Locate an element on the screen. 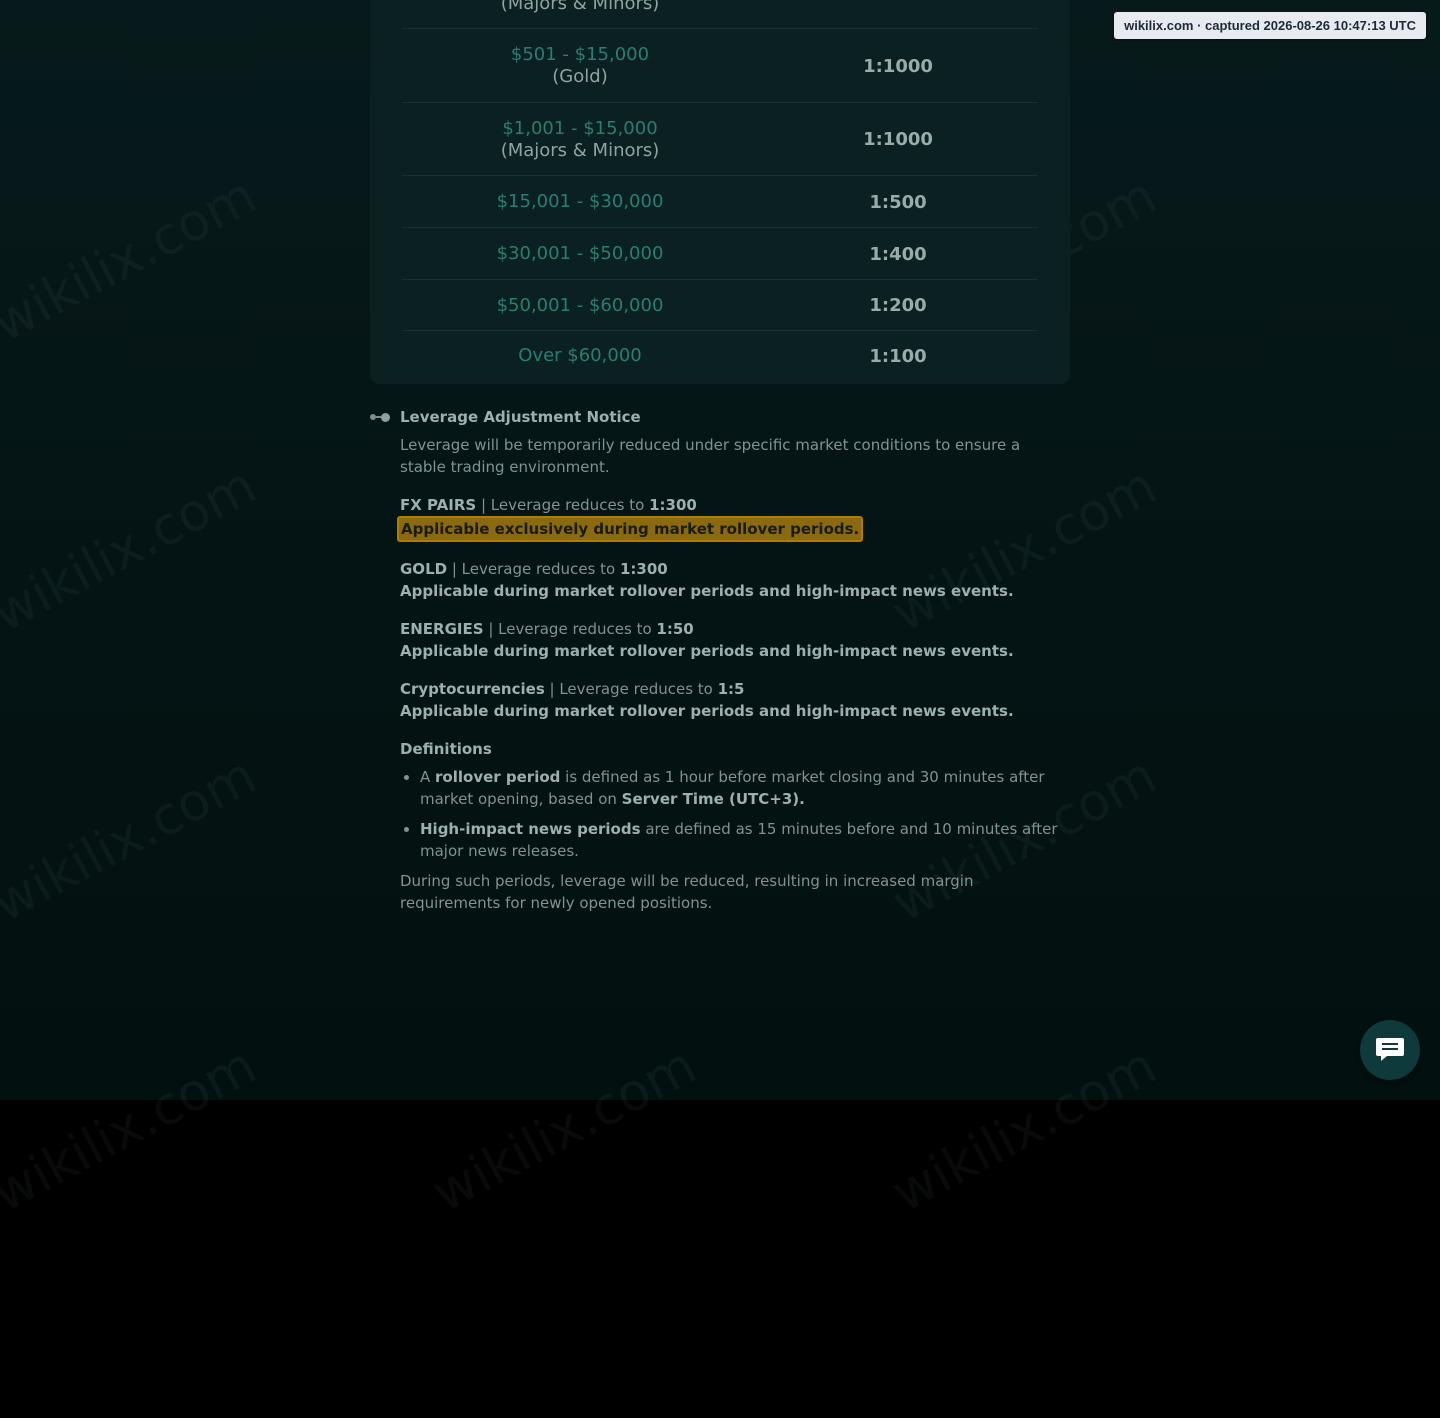 The height and width of the screenshot is (1418, 1440). leverage-cell: 1:500 is located at coordinates (898, 202).